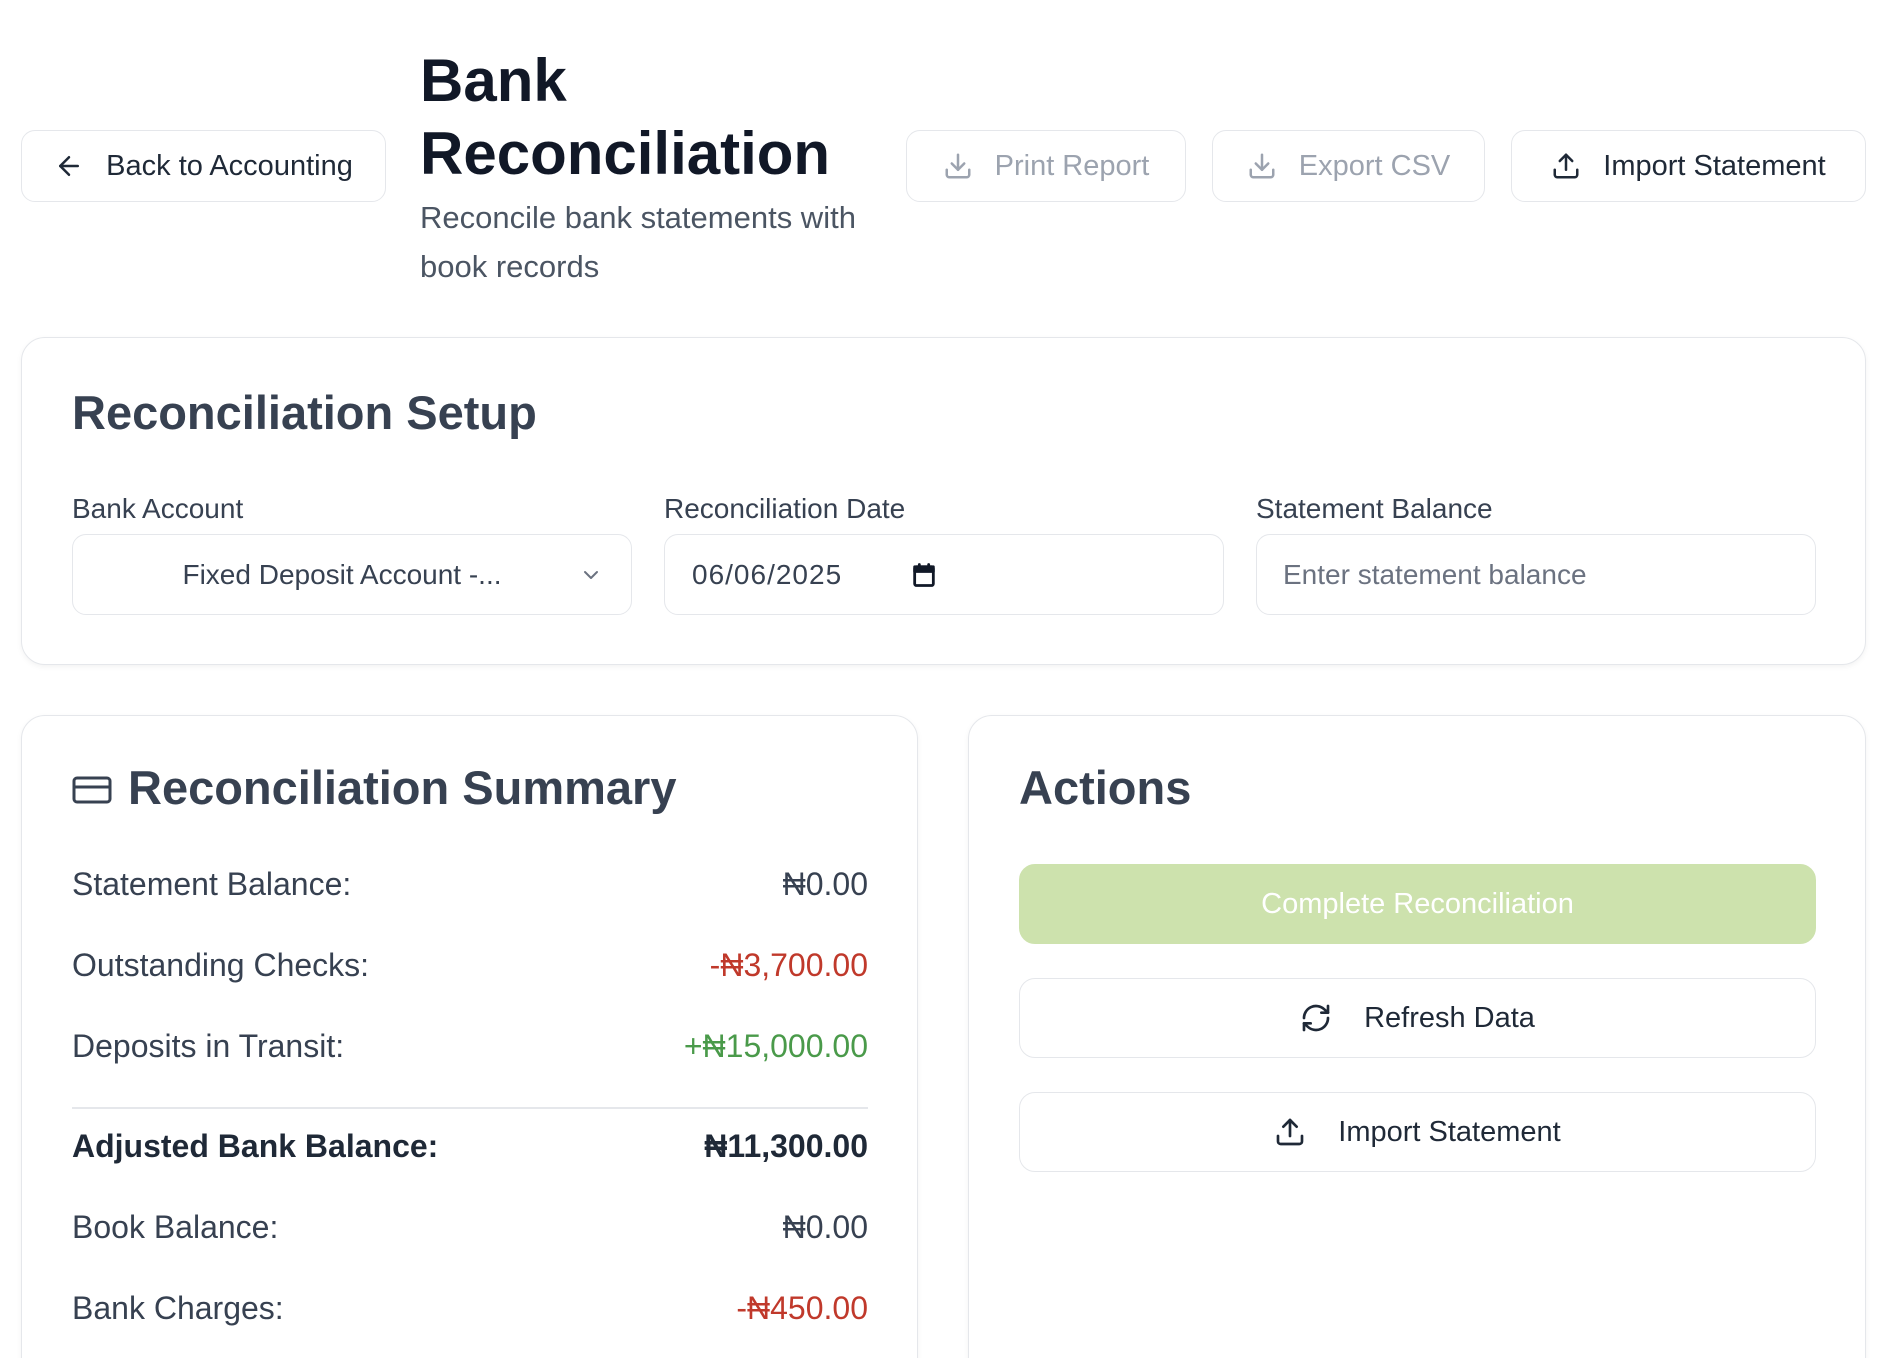 The height and width of the screenshot is (1358, 1886). I want to click on summary-row-deposits-in-transit: Deposits in Transit: +₦15,000.00, so click(470, 1046).